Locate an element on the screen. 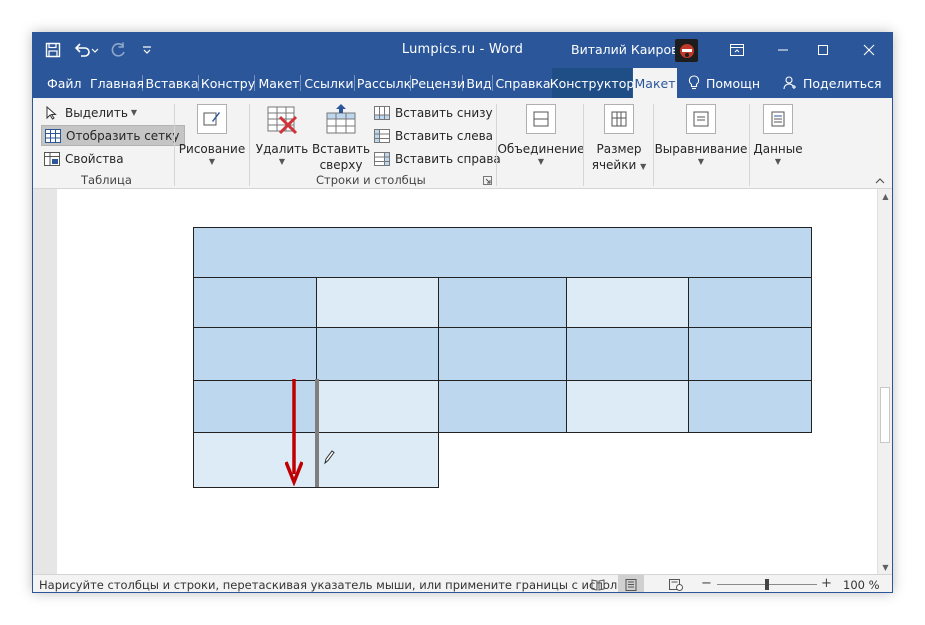  table-border-drag-line is located at coordinates (317, 433).